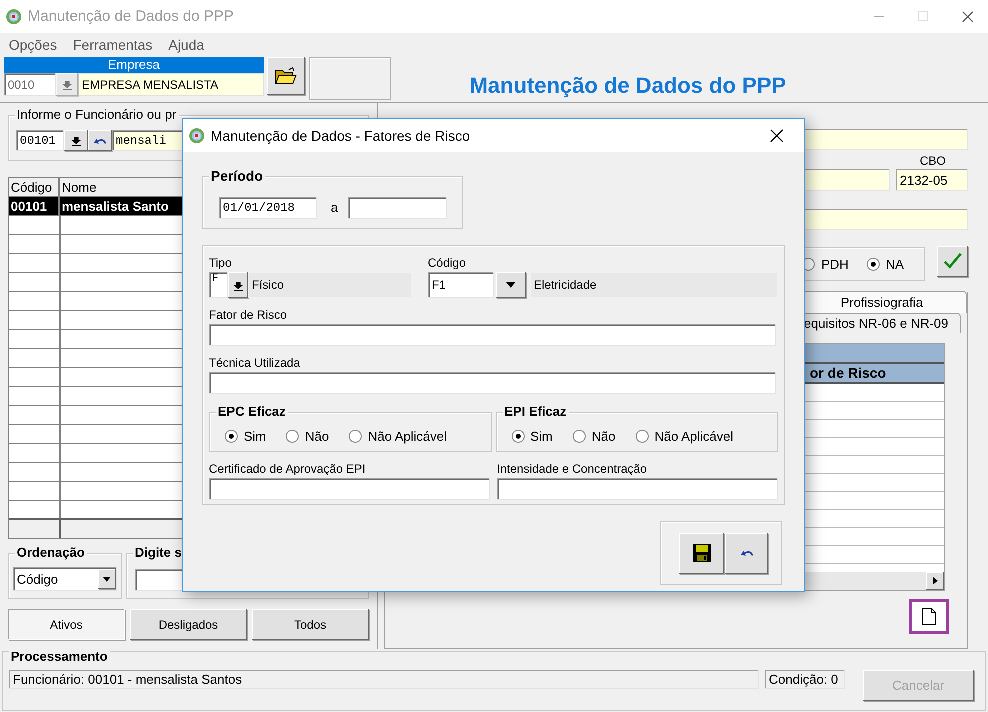 This screenshot has width=988, height=712. What do you see at coordinates (535, 411) in the screenshot?
I see `group-label: EPI Eficaz` at bounding box center [535, 411].